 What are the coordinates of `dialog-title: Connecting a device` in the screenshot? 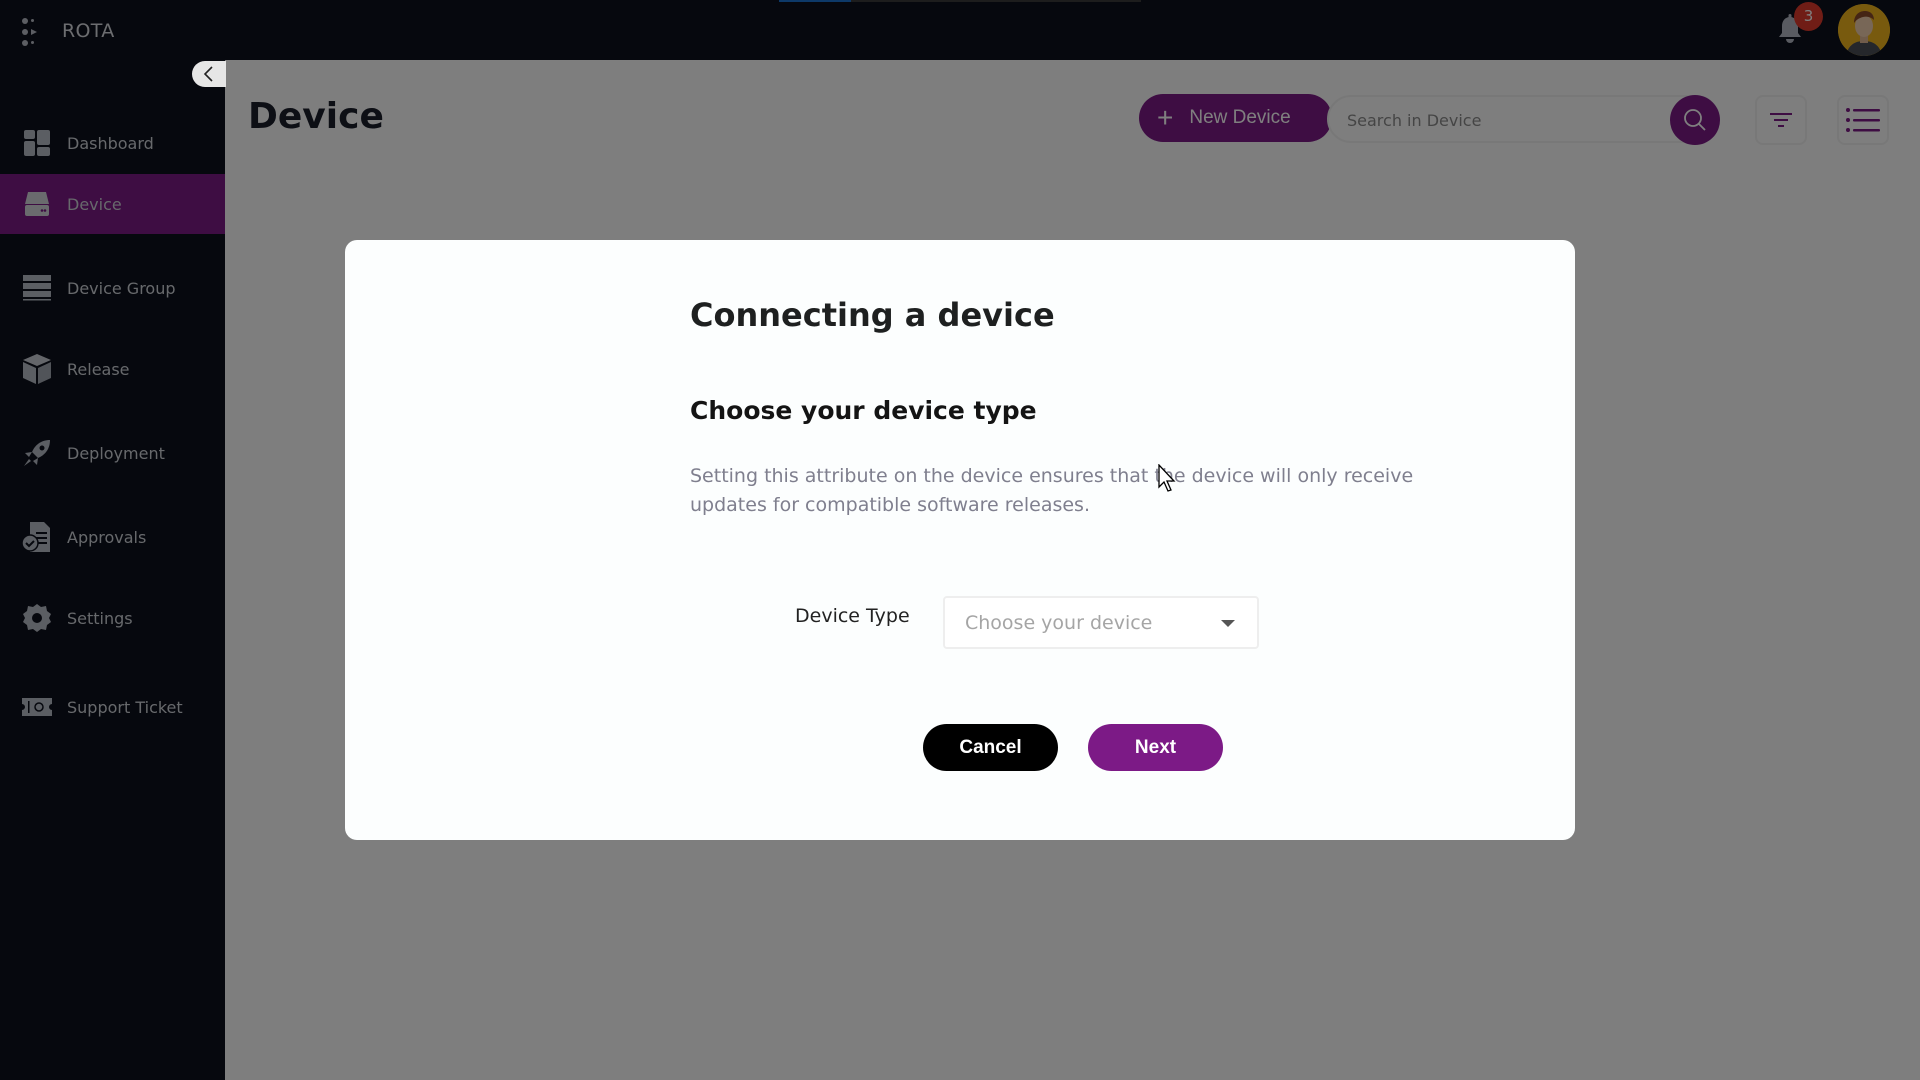 It's located at (872, 315).